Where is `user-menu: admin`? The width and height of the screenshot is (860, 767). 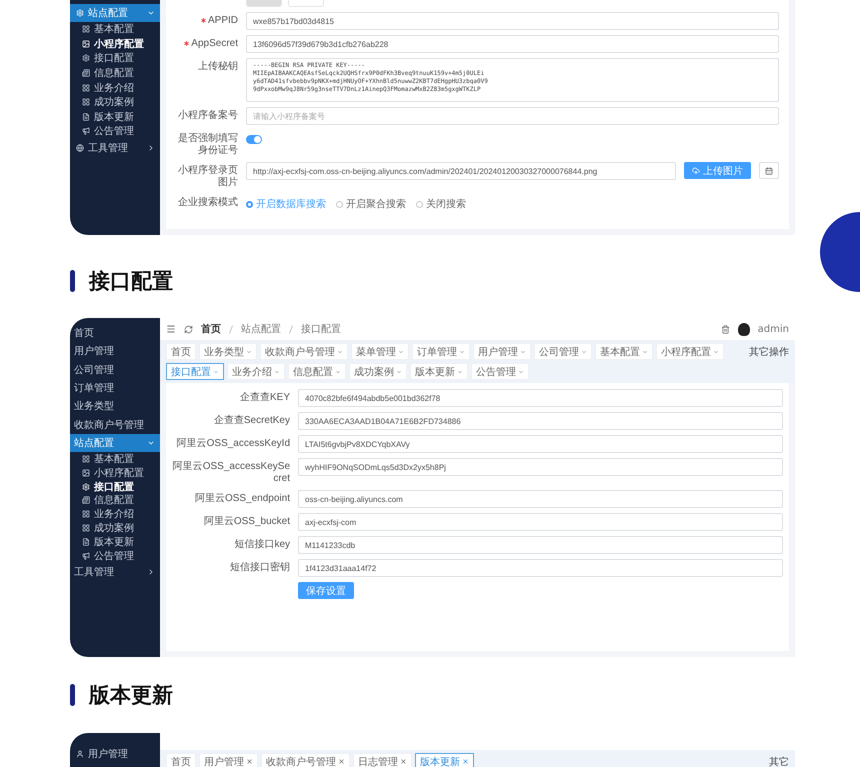
user-menu: admin is located at coordinates (773, 329).